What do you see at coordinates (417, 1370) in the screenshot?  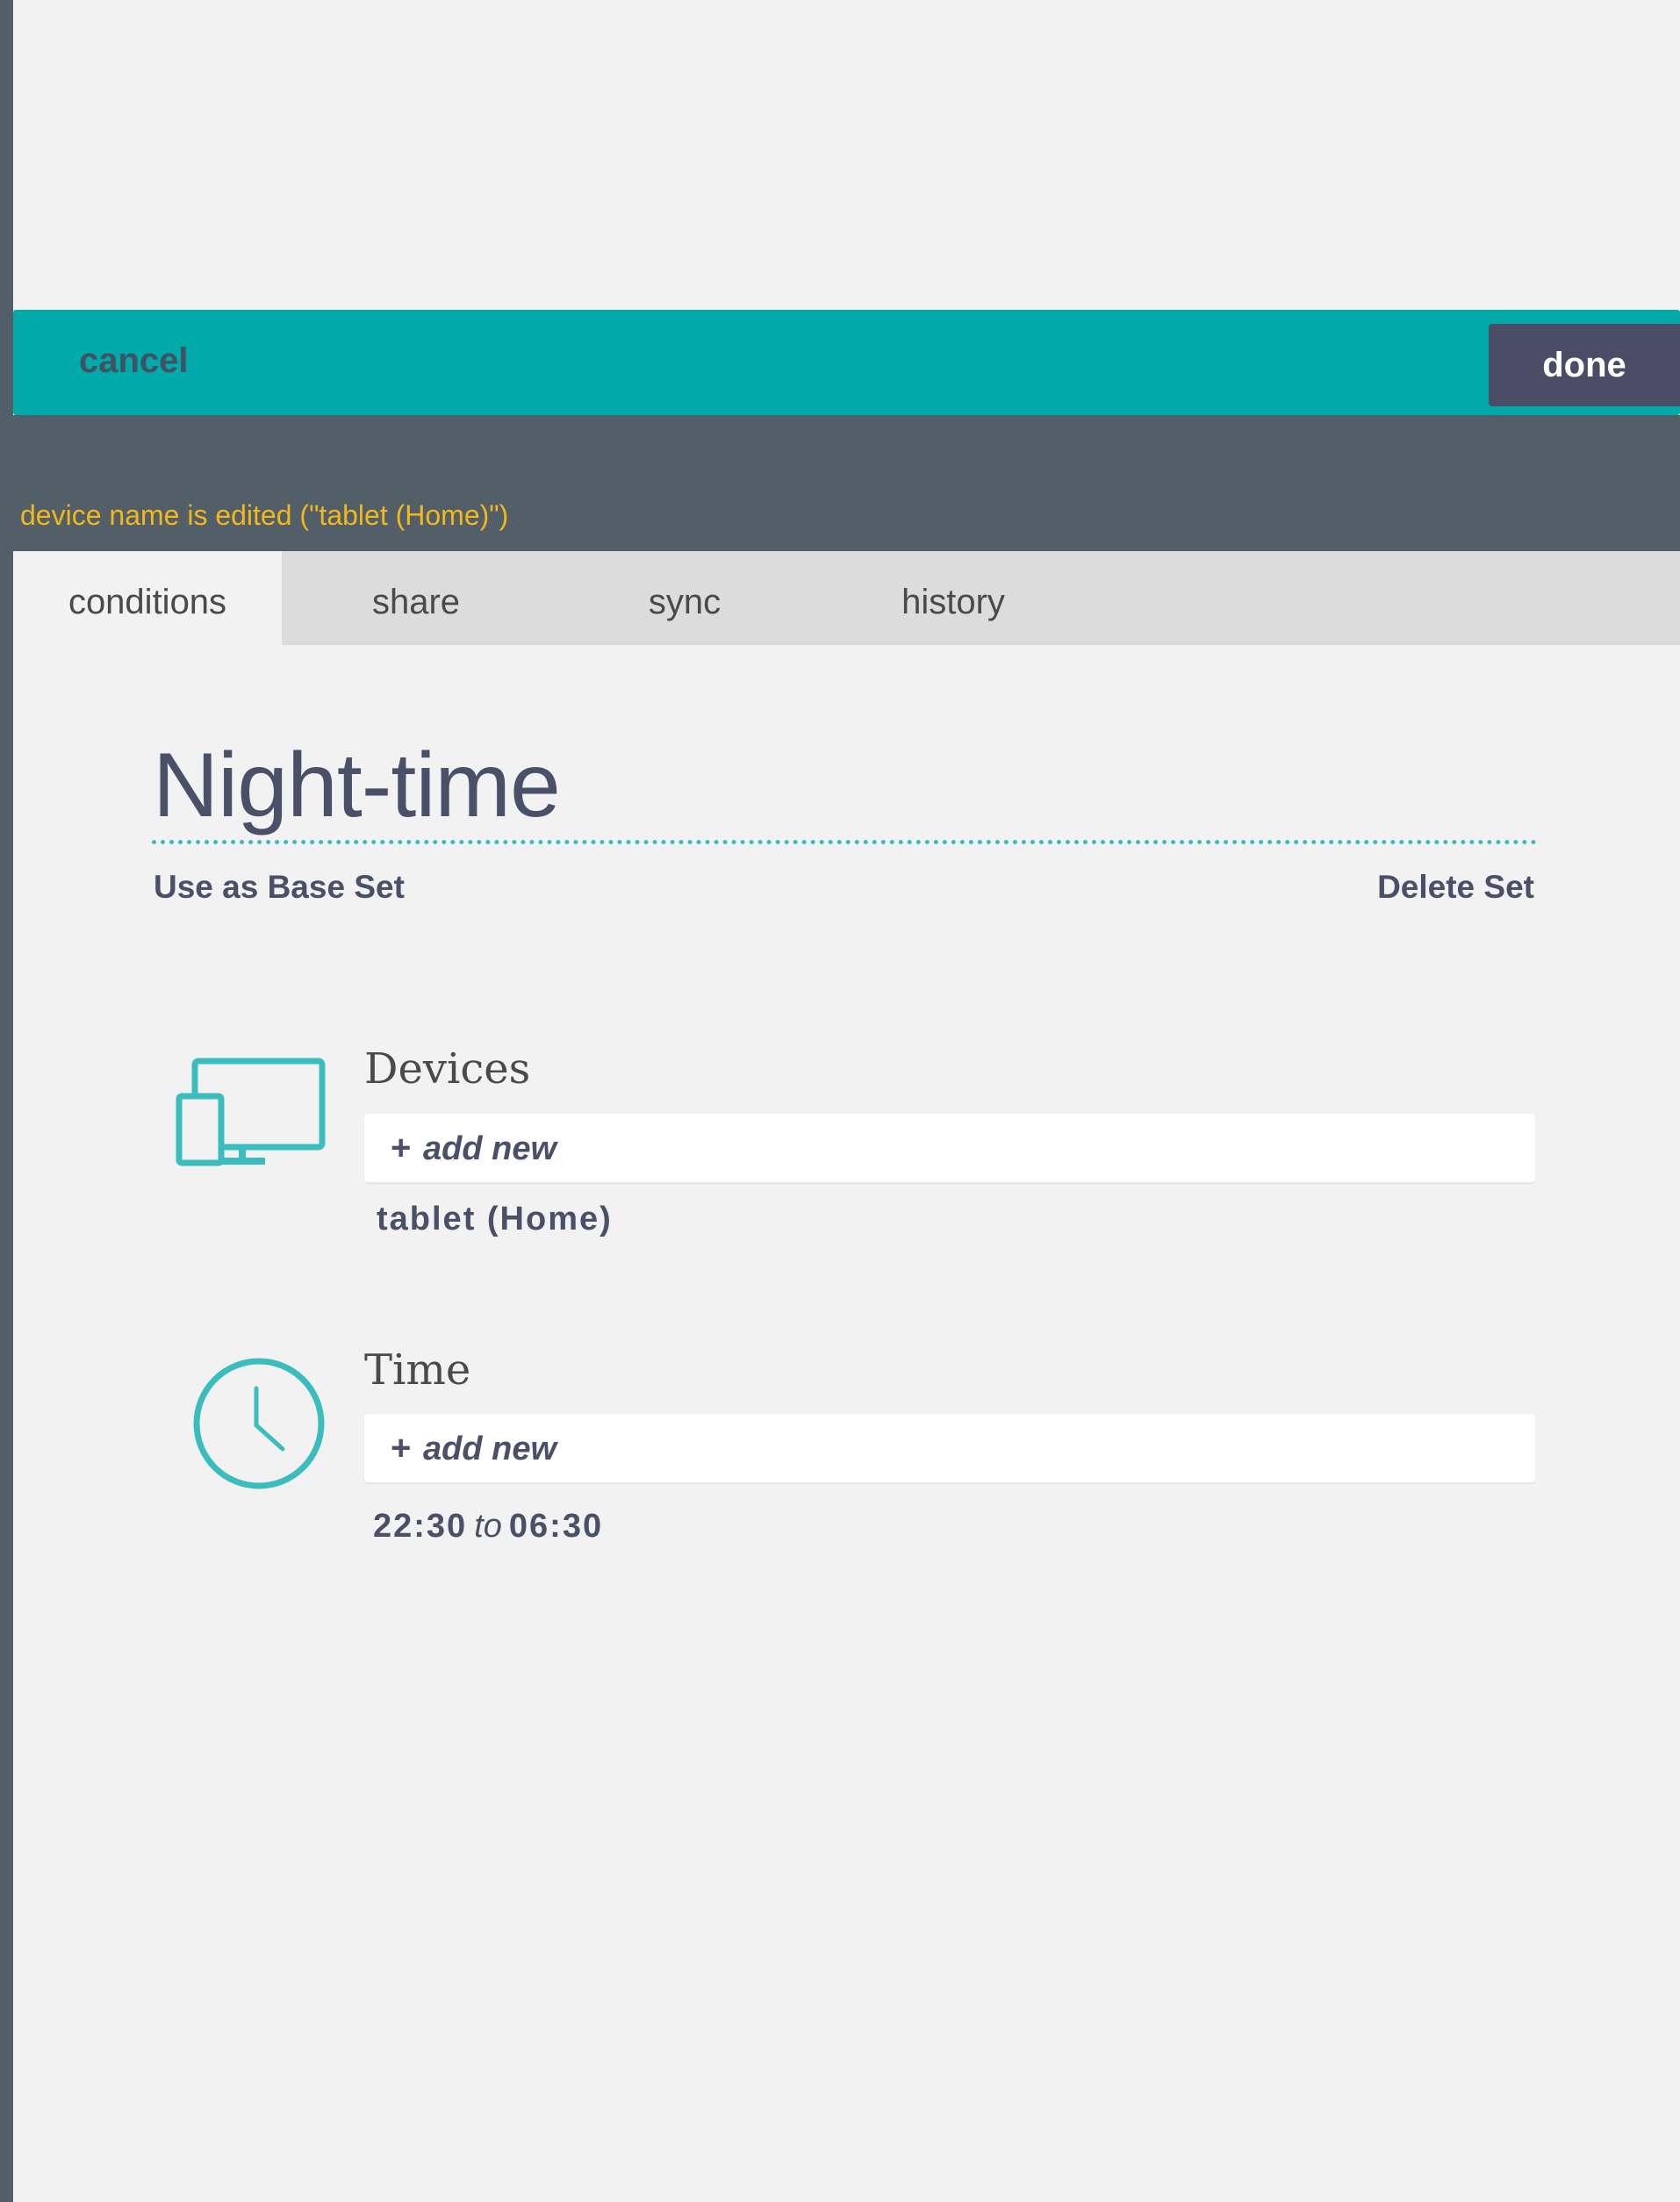 I see `time-heading: Time` at bounding box center [417, 1370].